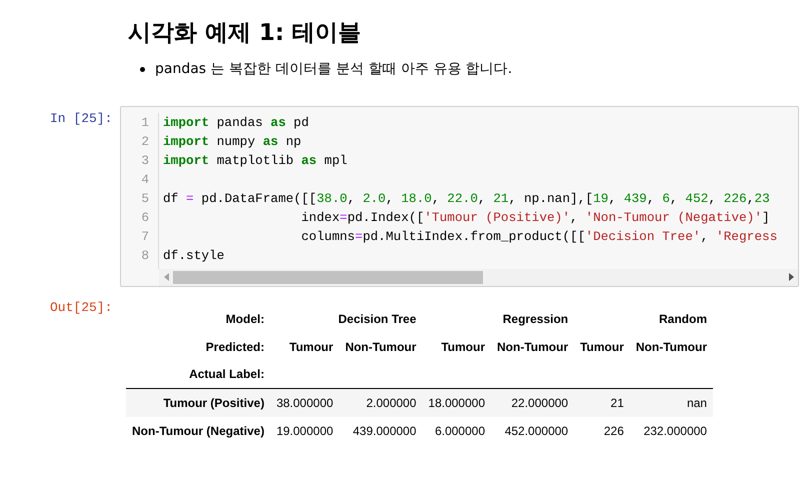  I want to click on table-cell: 38.000000, so click(305, 403).